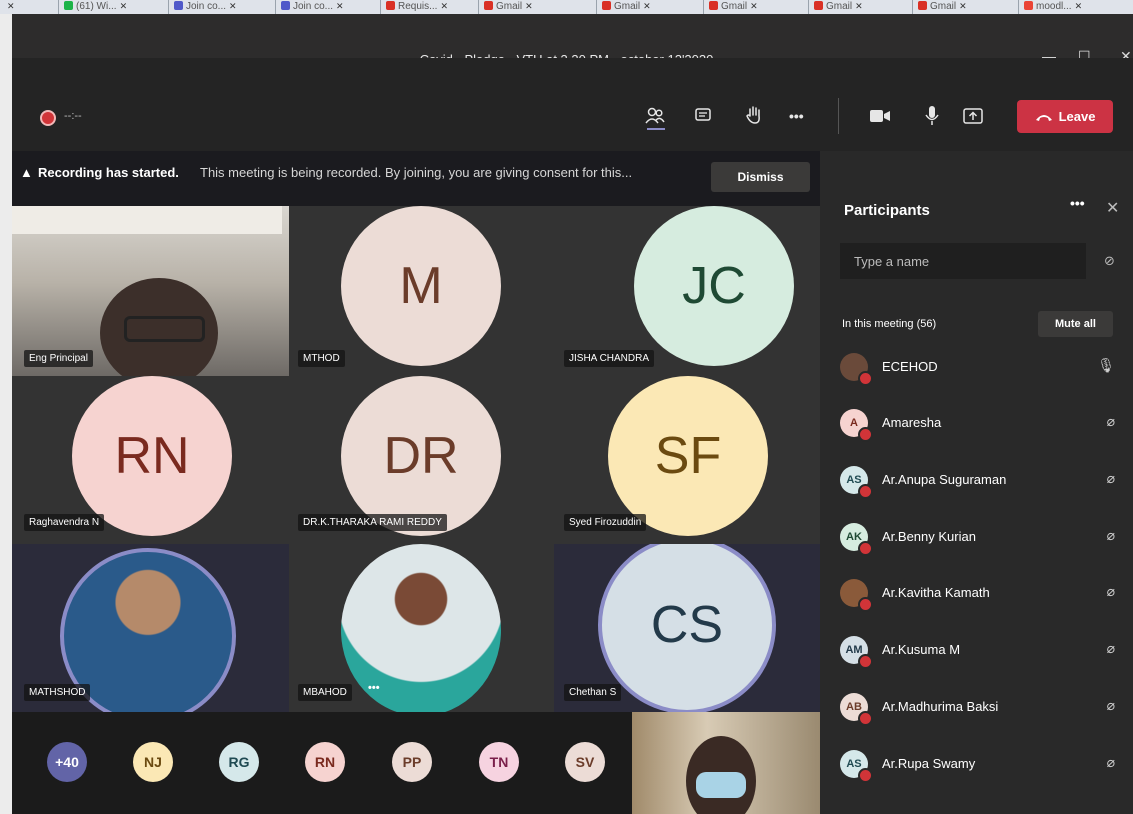 Image resolution: width=1133 pixels, height=814 pixels. Describe the element at coordinates (1043, 117) in the screenshot. I see `phone-hangup-icon` at that location.